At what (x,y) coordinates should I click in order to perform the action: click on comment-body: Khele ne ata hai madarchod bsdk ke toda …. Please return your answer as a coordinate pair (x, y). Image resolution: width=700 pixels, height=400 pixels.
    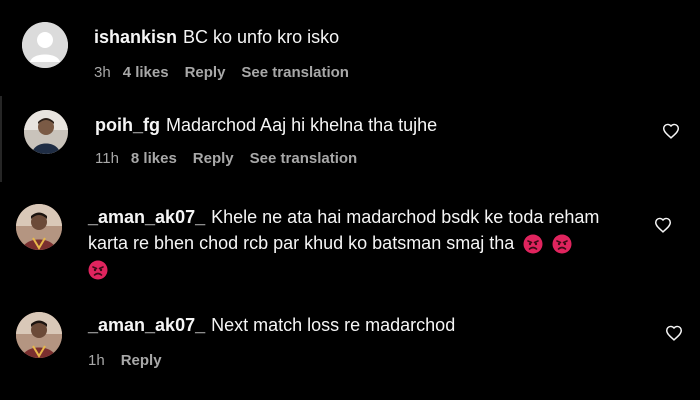
    Looking at the image, I should click on (405, 217).